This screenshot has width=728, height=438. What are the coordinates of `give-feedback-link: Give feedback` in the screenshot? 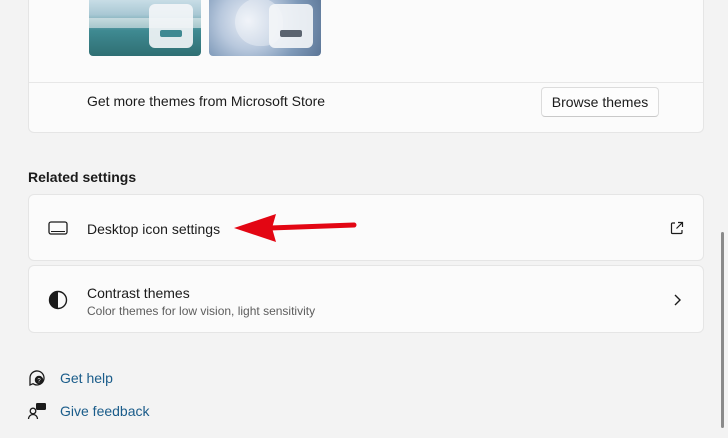 It's located at (105, 411).